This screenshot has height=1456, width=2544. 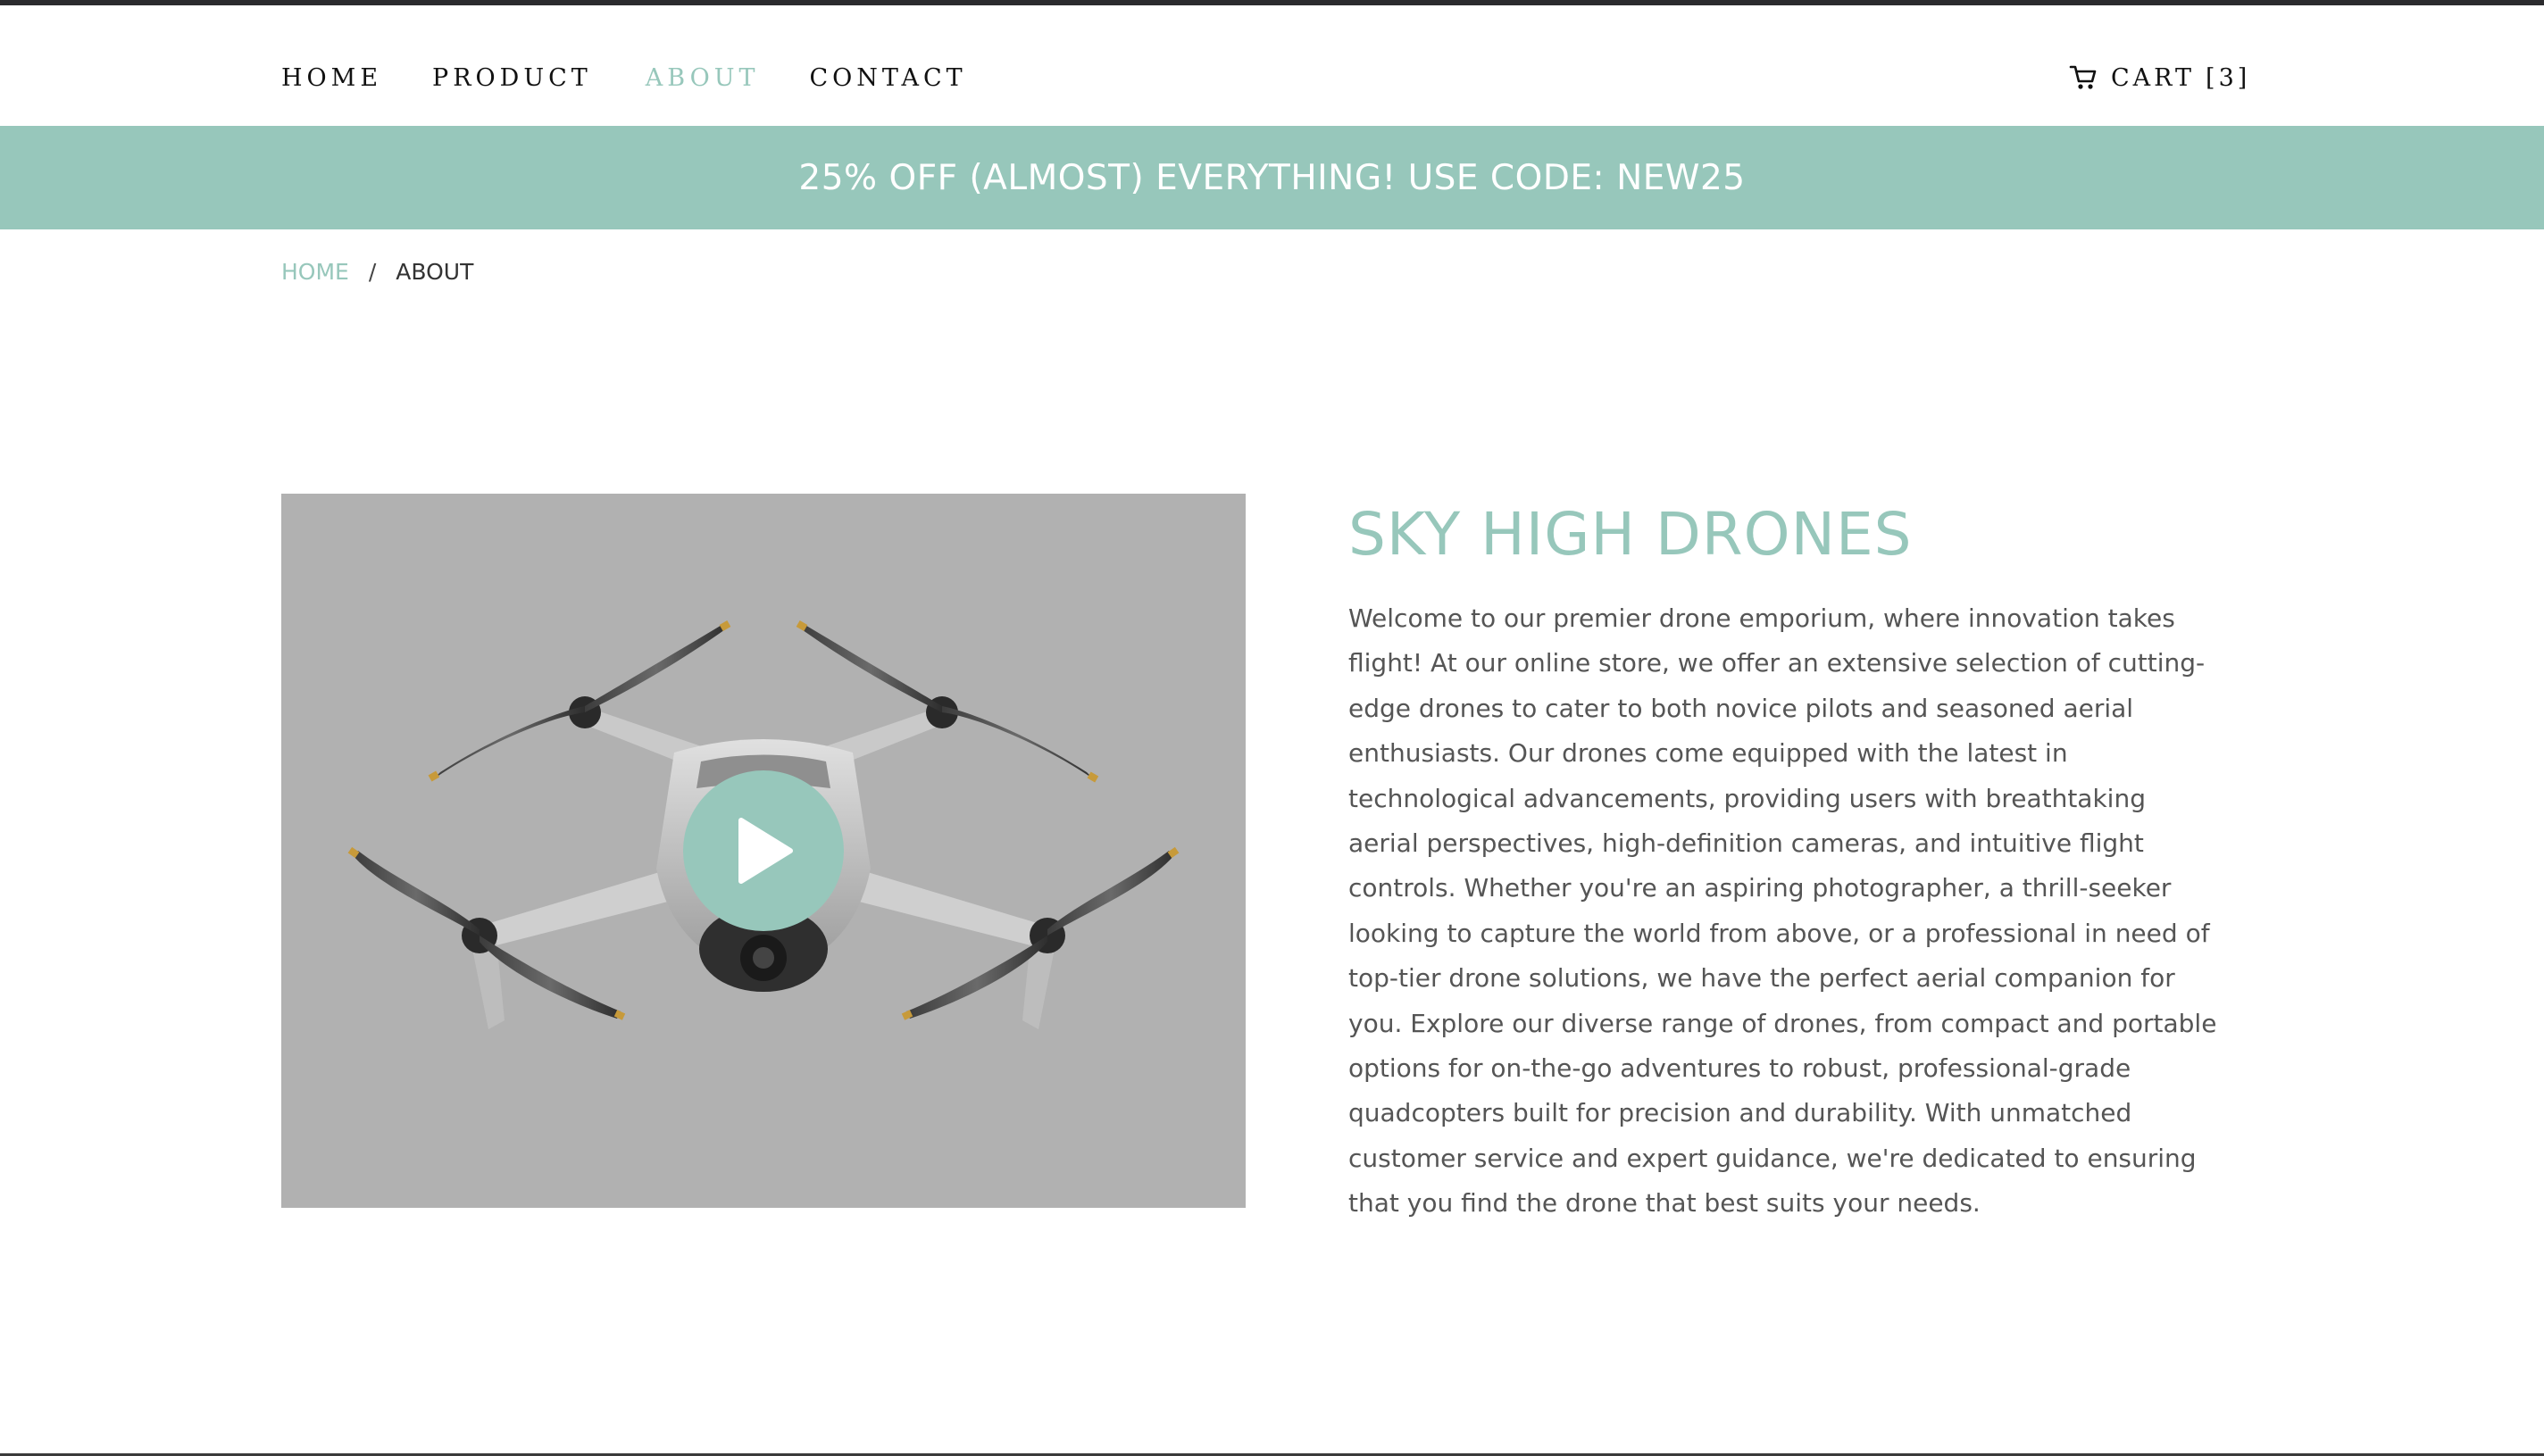 I want to click on cart-icon, so click(x=2083, y=78).